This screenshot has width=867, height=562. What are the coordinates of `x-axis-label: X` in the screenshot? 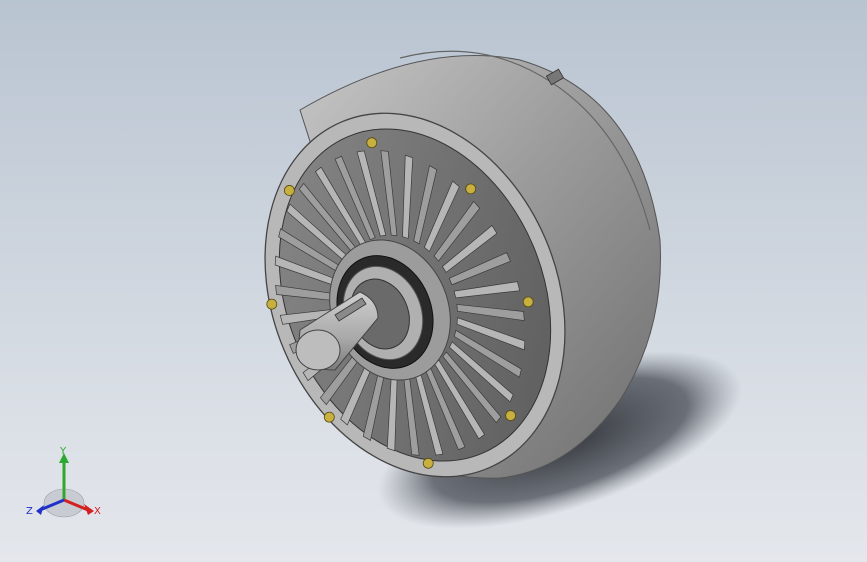 It's located at (97, 511).